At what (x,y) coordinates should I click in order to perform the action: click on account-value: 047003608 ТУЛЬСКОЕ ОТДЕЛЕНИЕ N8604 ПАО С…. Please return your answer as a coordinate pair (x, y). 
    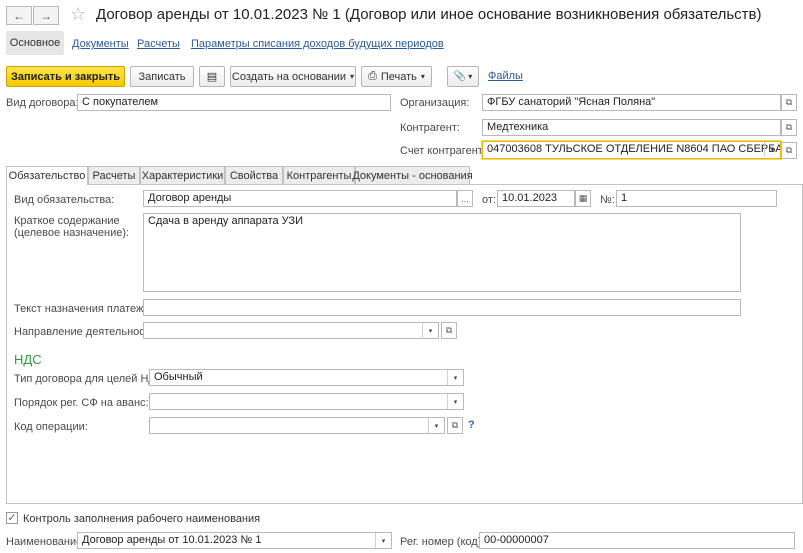
    Looking at the image, I should click on (634, 149).